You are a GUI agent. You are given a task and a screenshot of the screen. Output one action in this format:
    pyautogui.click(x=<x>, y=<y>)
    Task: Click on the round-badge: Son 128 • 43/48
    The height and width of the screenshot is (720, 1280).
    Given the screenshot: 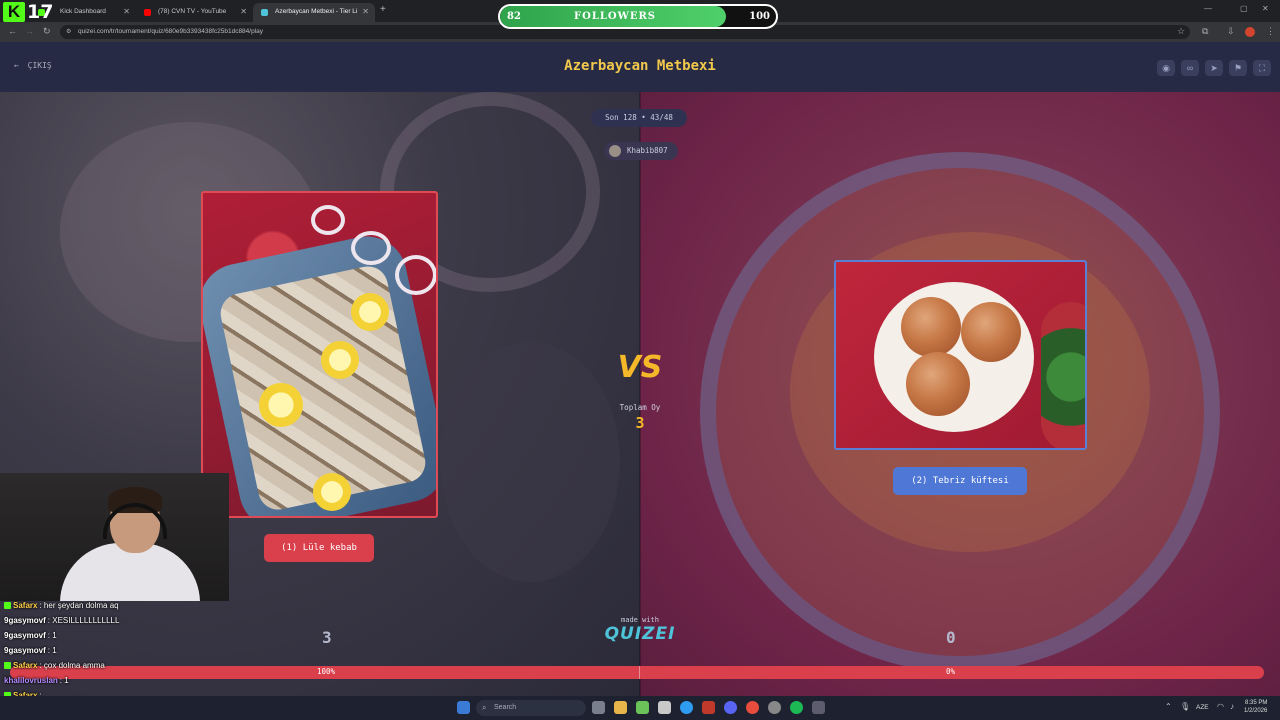 What is the action you would take?
    pyautogui.click(x=639, y=118)
    